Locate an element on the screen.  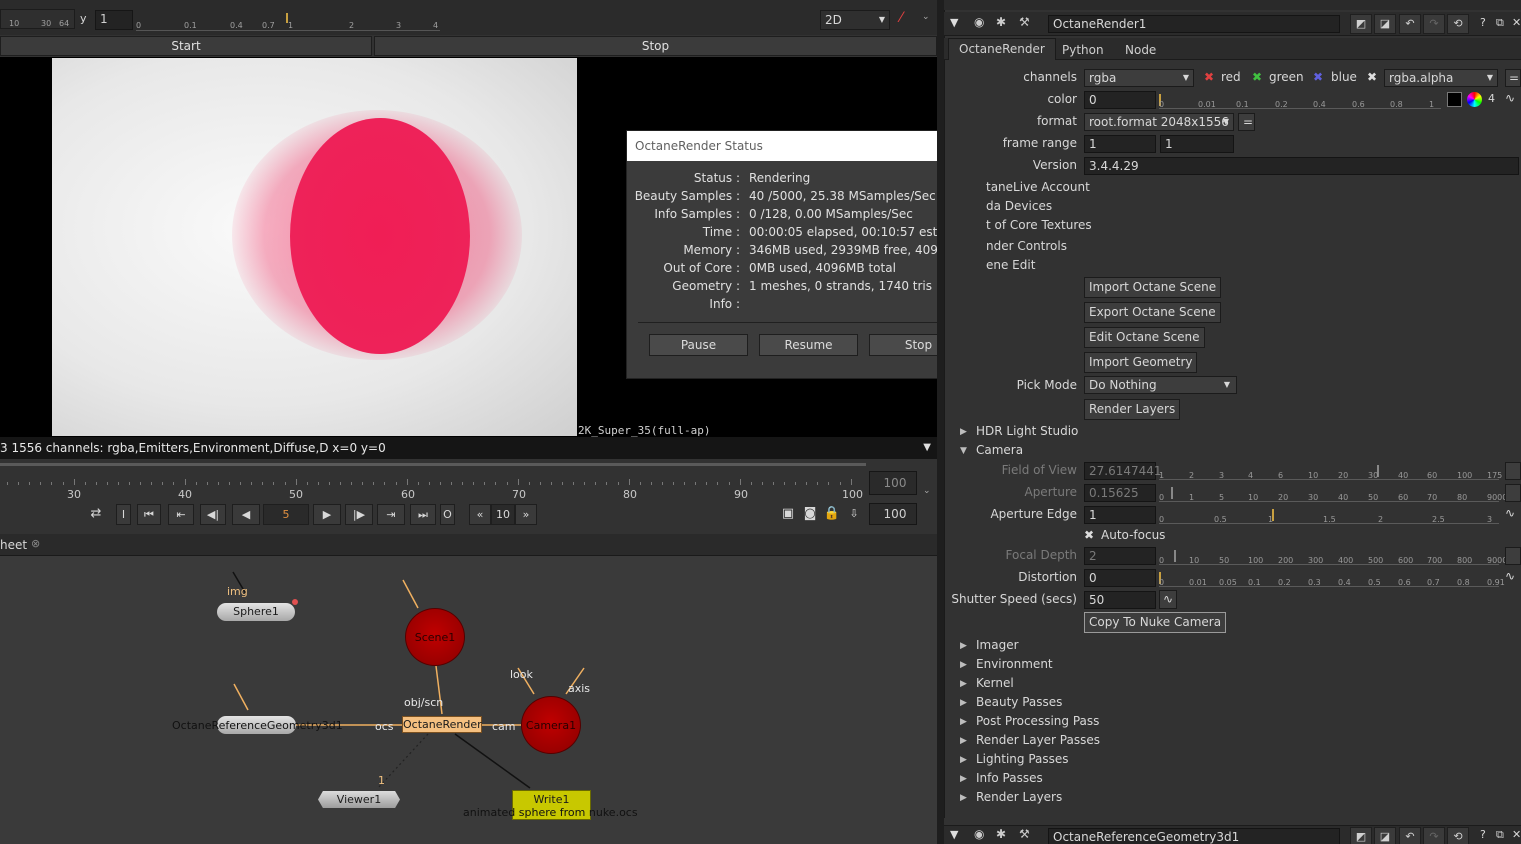
alpha-channel-select: rgba.alpha ▼ is located at coordinates (1441, 78).